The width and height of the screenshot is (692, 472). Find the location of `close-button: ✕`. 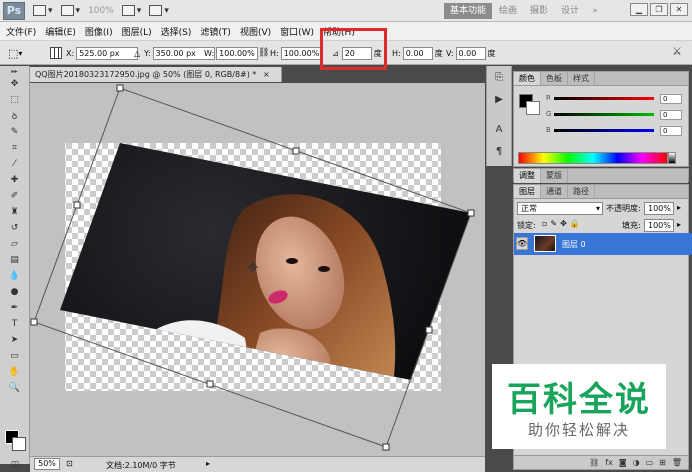

close-button: ✕ is located at coordinates (679, 9).